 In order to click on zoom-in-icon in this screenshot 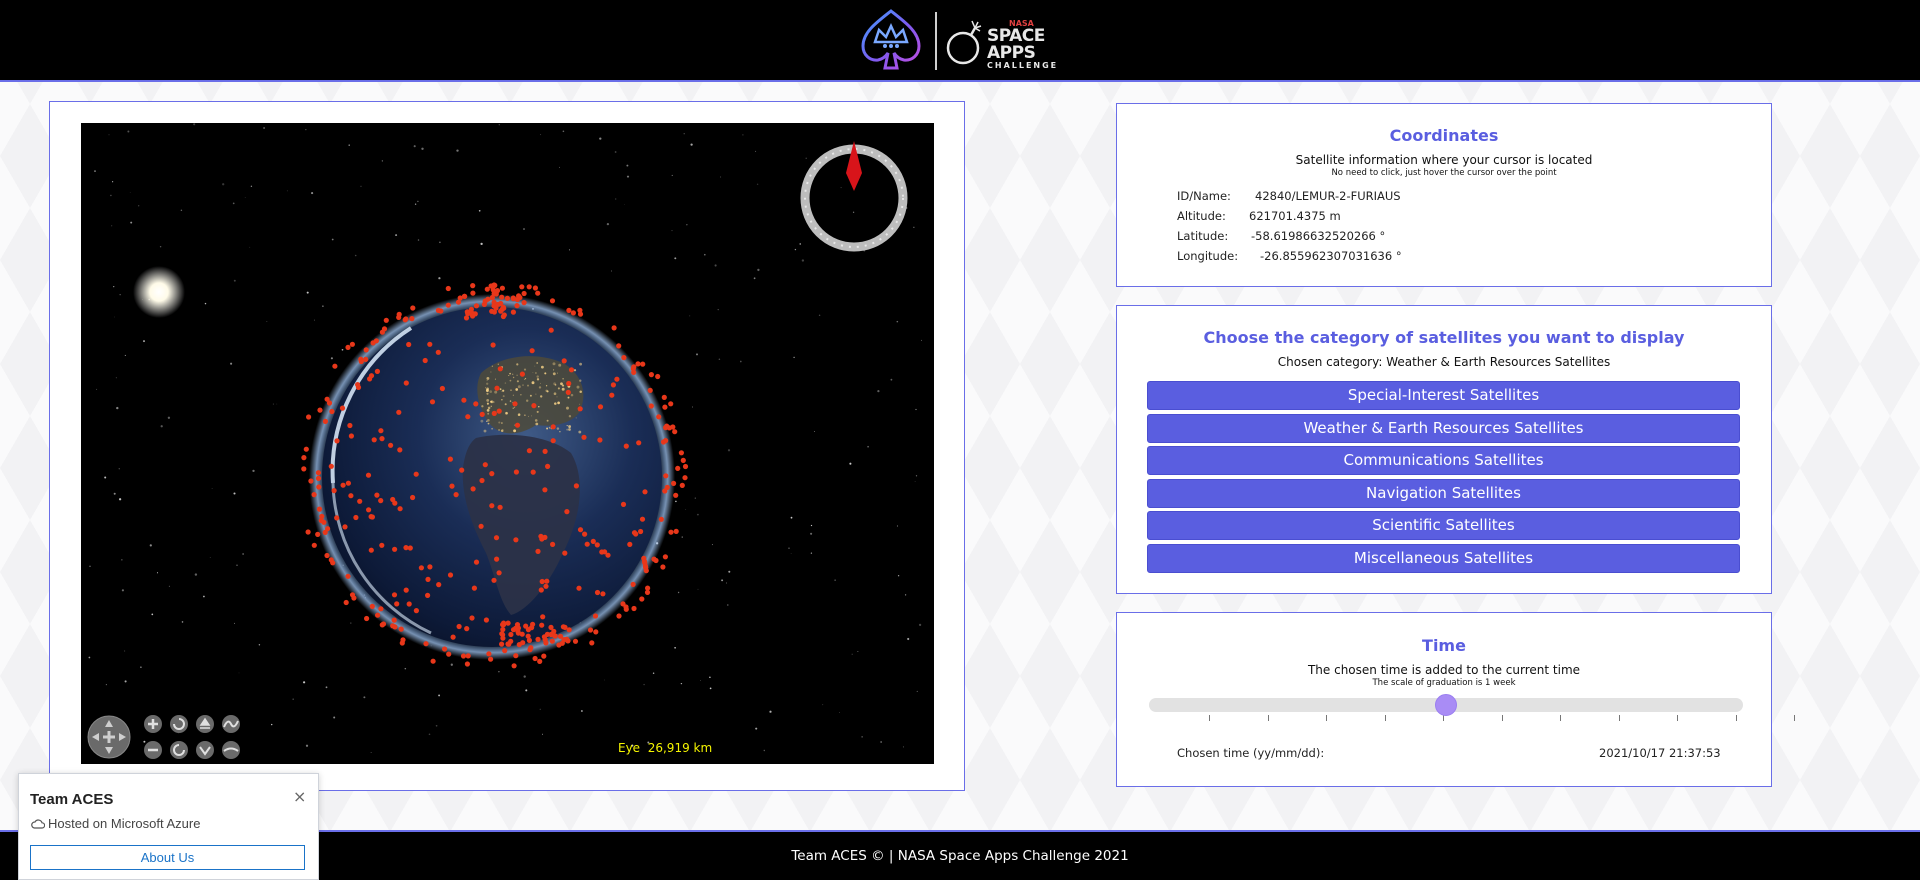, I will do `click(153, 724)`.